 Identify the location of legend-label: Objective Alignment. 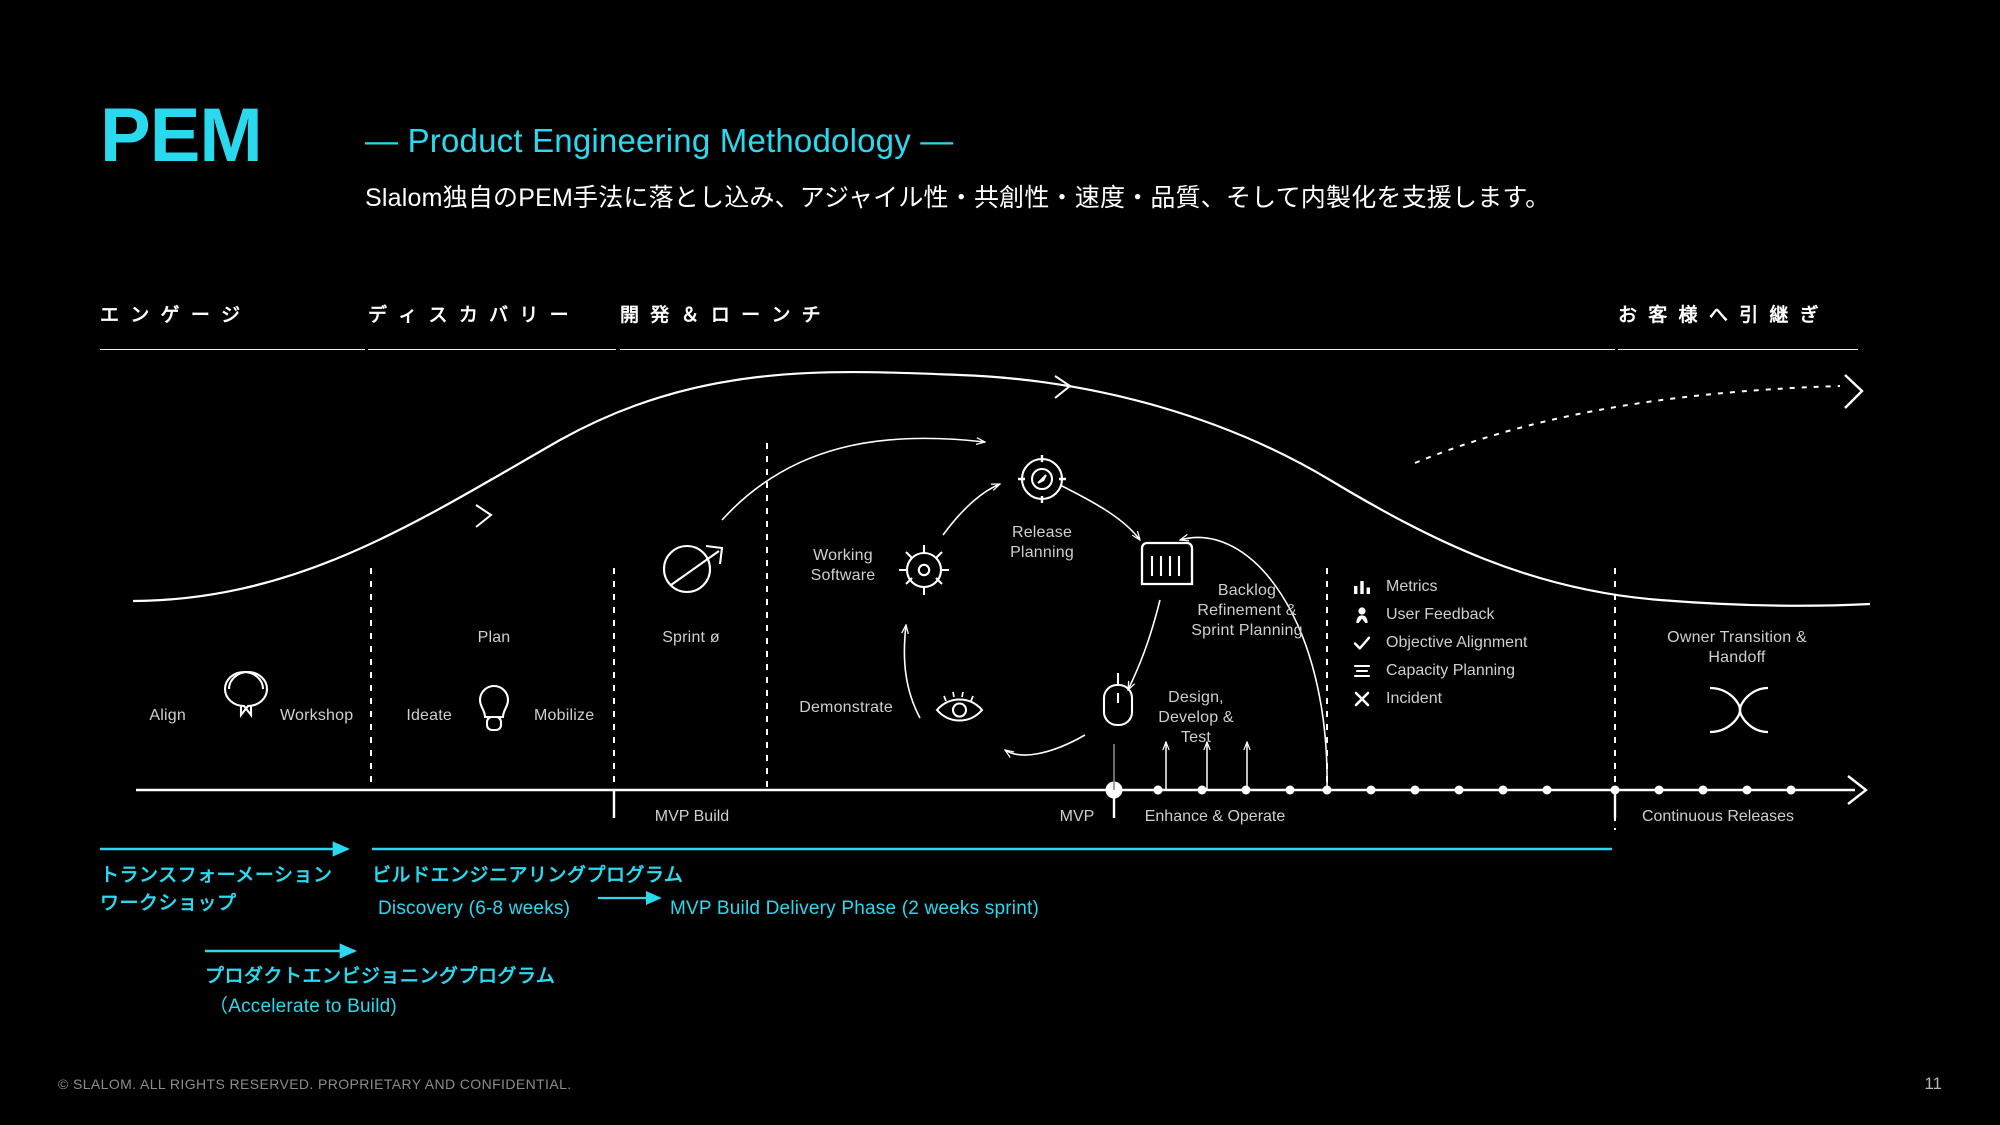
(1457, 642).